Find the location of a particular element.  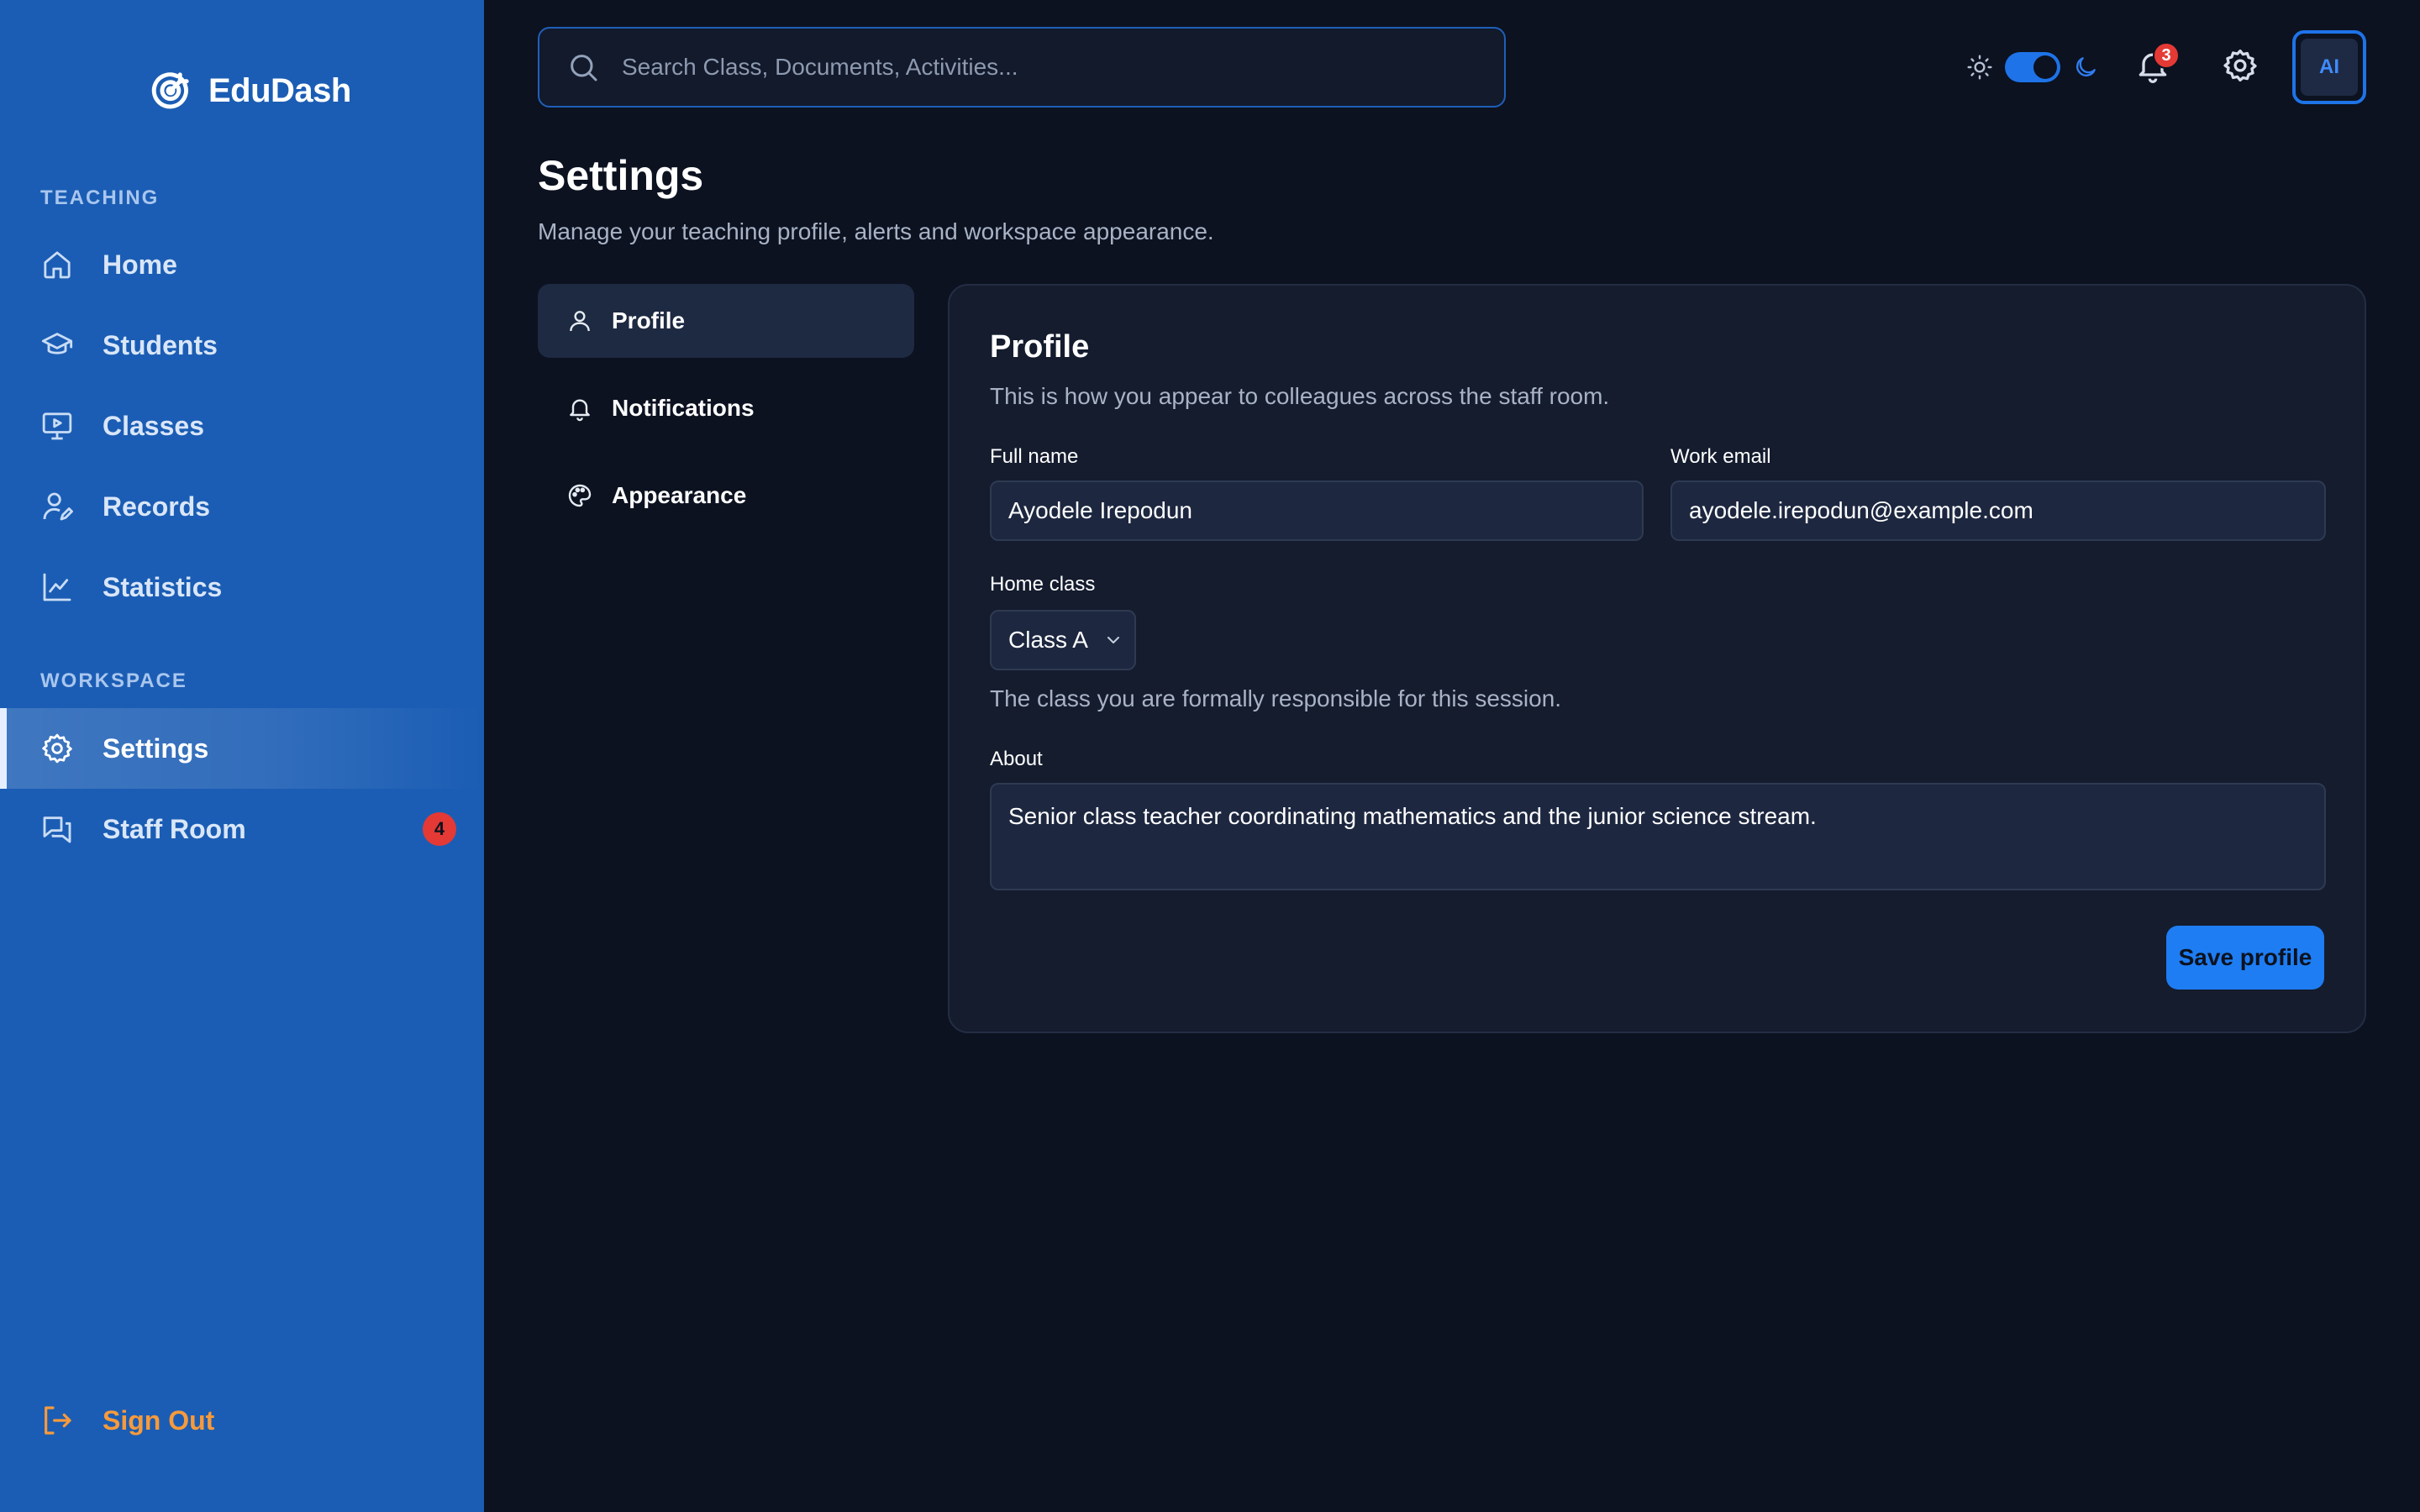

settings-tab-label: Notifications is located at coordinates (683, 408).